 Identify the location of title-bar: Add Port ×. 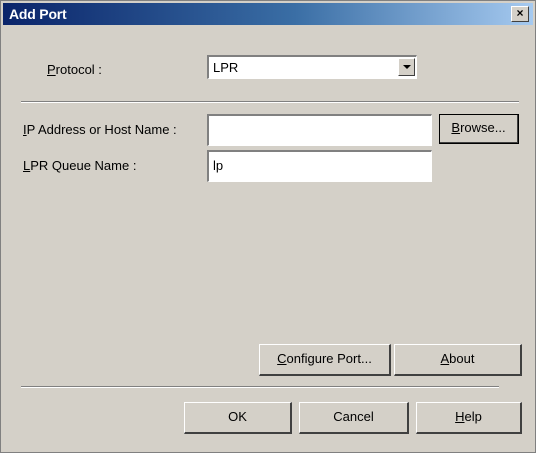
(268, 14).